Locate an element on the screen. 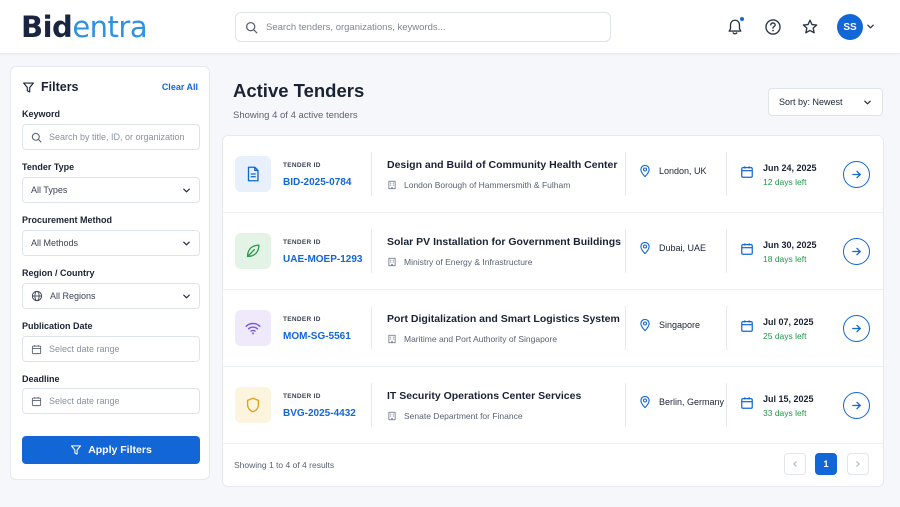  region-value: All Regions is located at coordinates (73, 296).